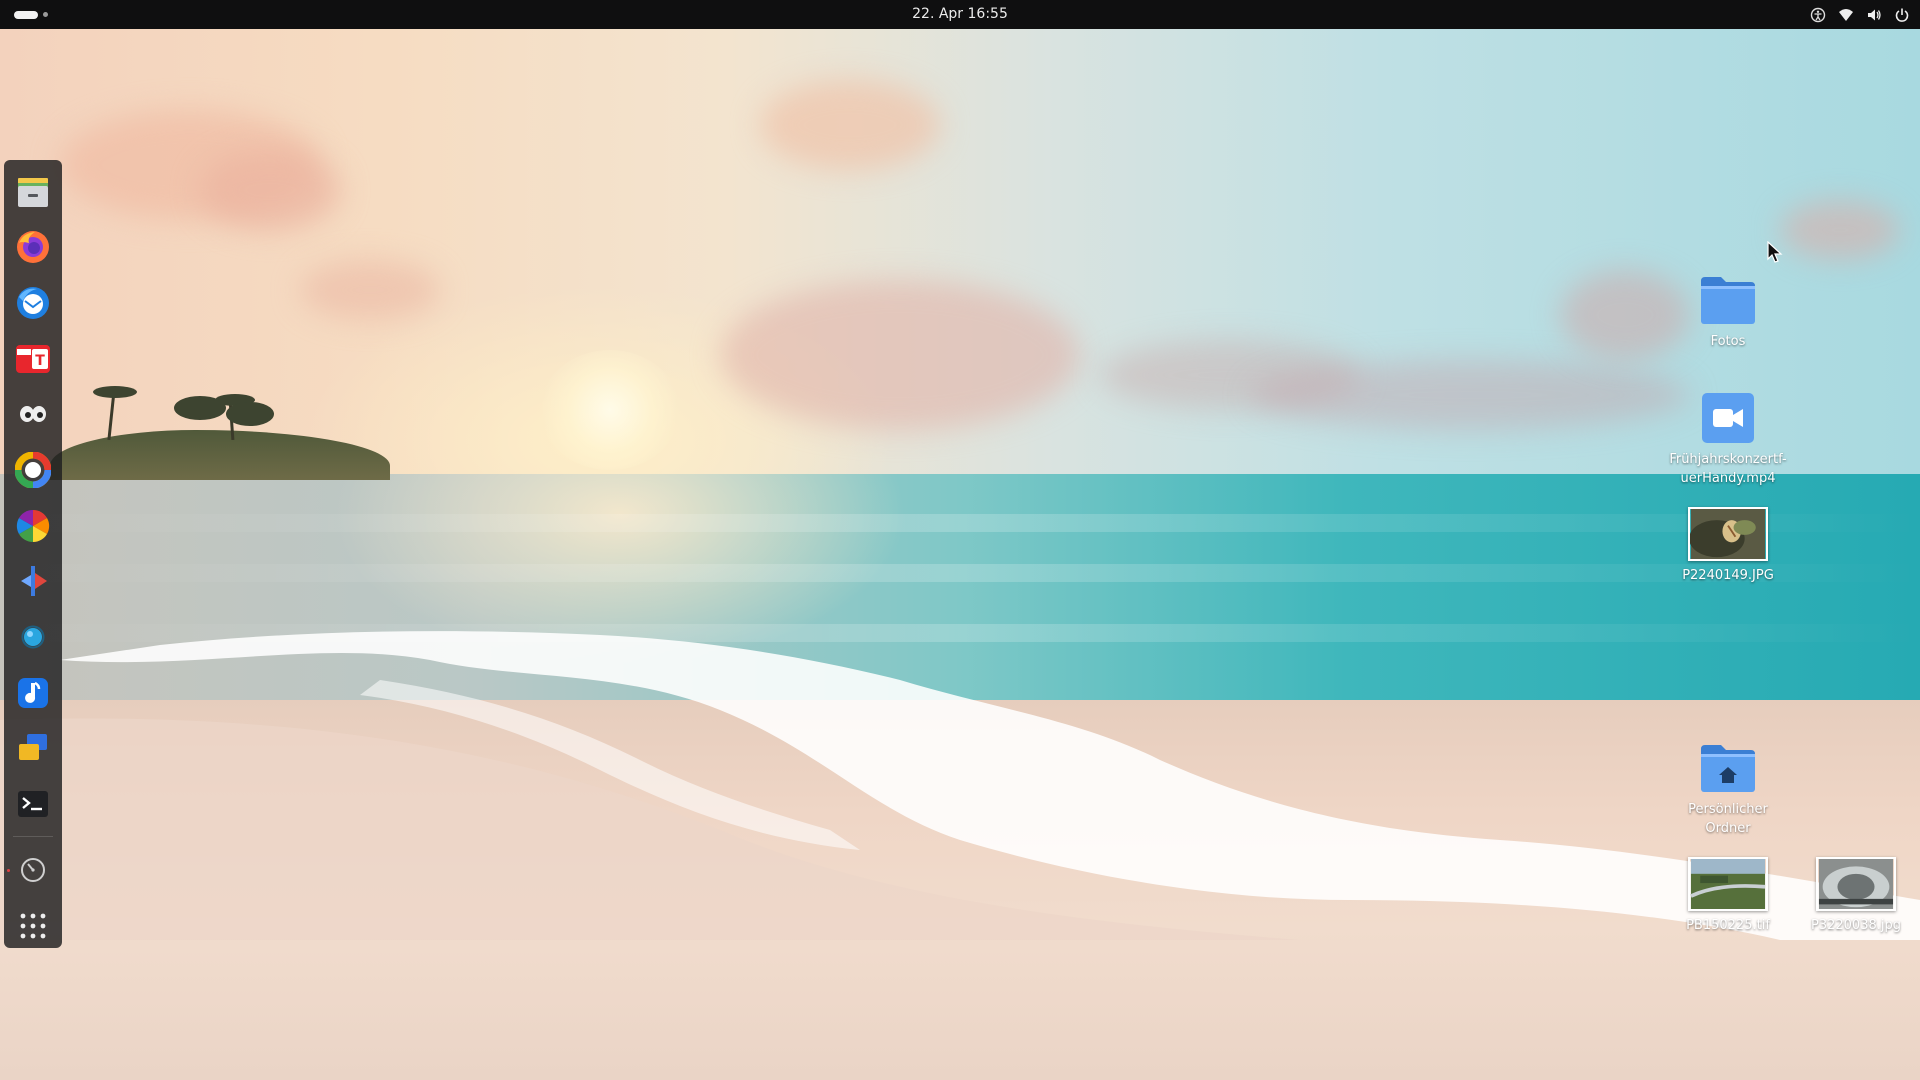 Image resolution: width=1920 pixels, height=1080 pixels. I want to click on free-t-icon: T, so click(33, 358).